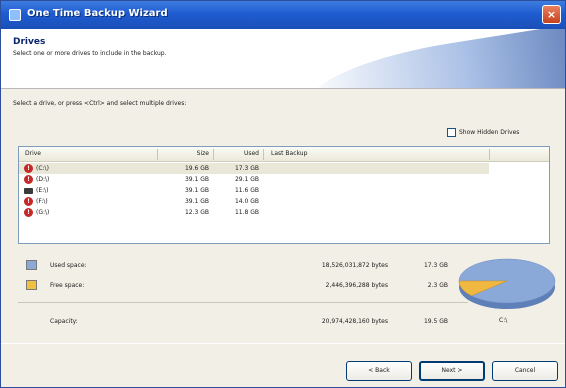  Describe the element at coordinates (432, 58) in the screenshot. I see `header-decoration` at that location.